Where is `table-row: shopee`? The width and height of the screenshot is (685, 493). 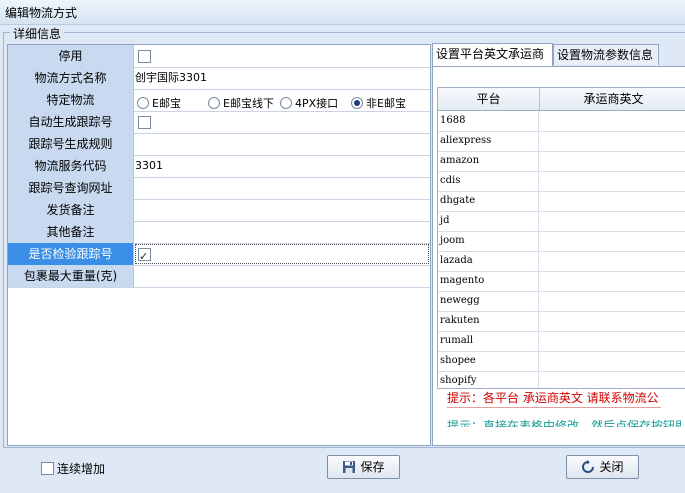
table-row: shopee is located at coordinates (561, 361).